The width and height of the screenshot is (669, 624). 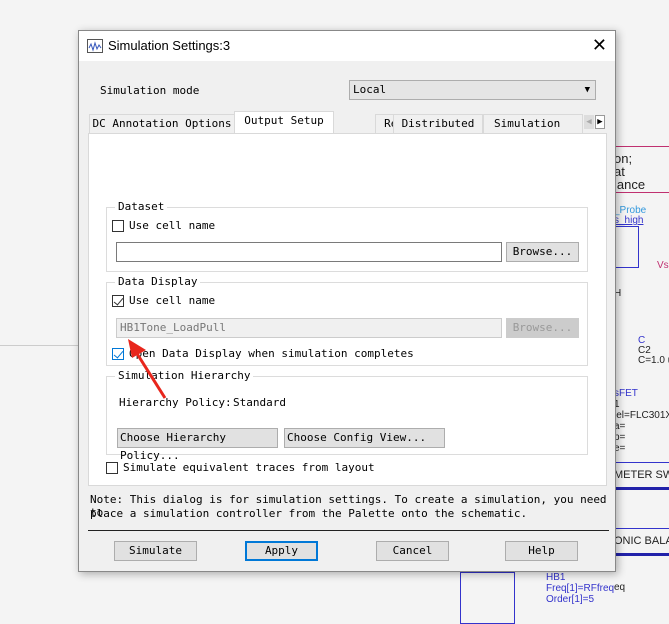 I want to click on schematic-label: s_high, so click(x=629, y=220).